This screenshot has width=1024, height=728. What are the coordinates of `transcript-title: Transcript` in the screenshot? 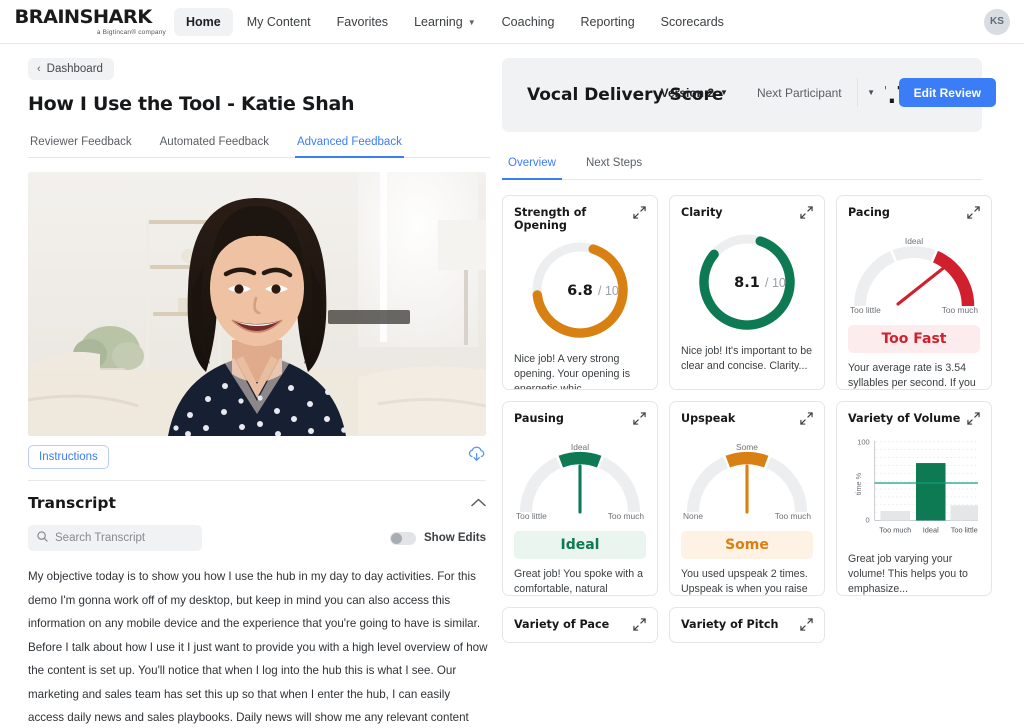 It's located at (72, 503).